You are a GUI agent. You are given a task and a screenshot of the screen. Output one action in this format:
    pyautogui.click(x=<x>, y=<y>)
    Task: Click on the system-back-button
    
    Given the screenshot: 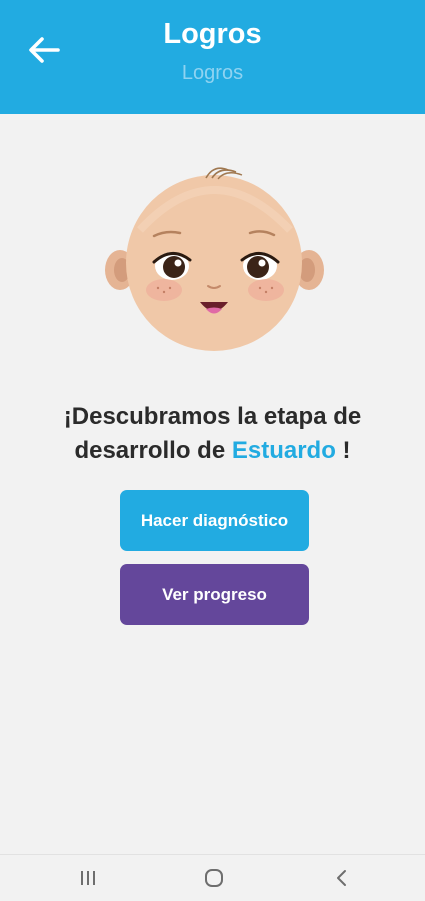 What is the action you would take?
    pyautogui.click(x=342, y=878)
    